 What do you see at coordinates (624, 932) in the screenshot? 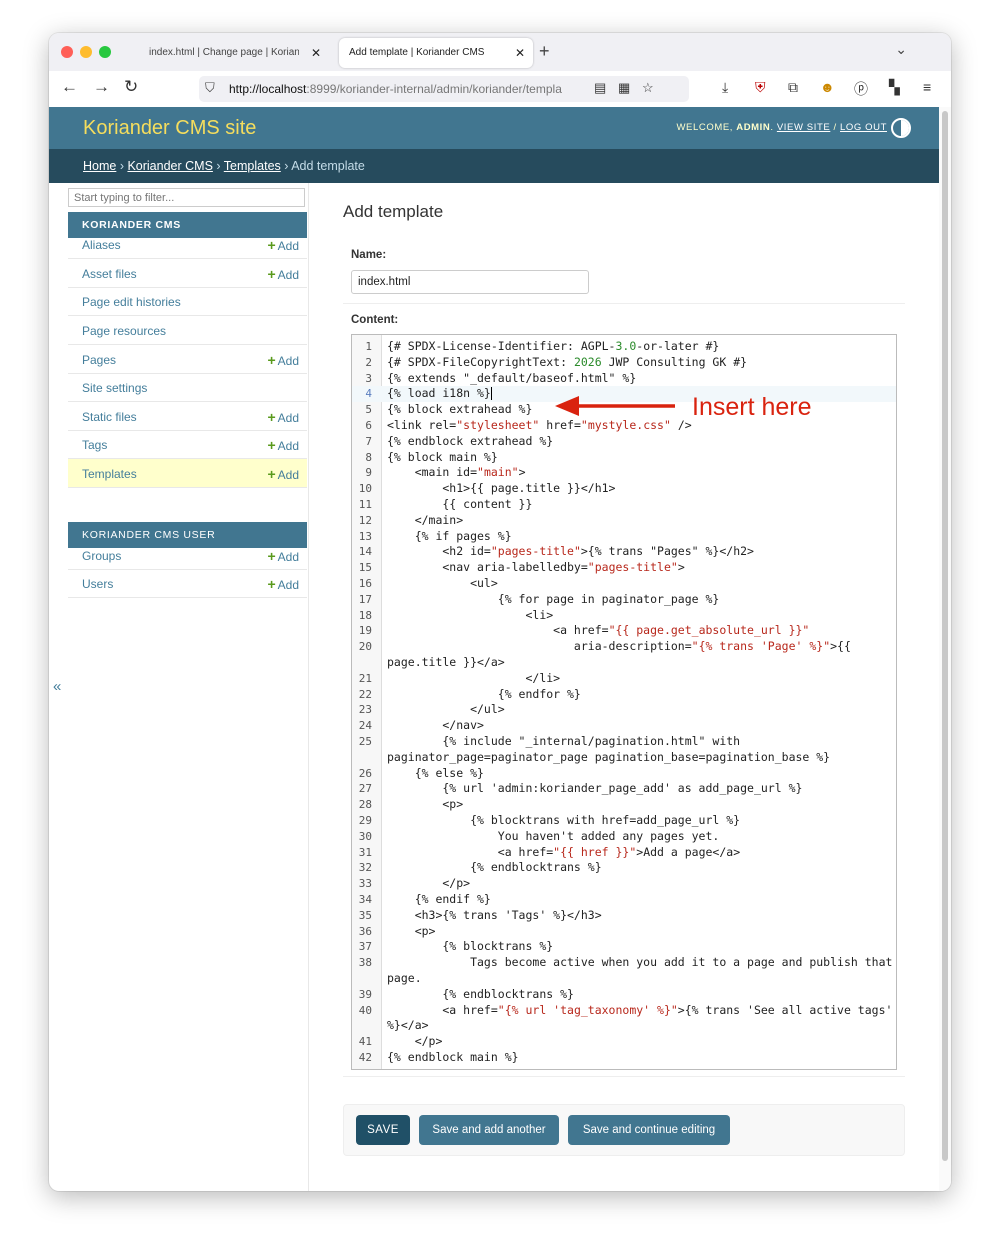
I see `code-line: 36 <p>` at bounding box center [624, 932].